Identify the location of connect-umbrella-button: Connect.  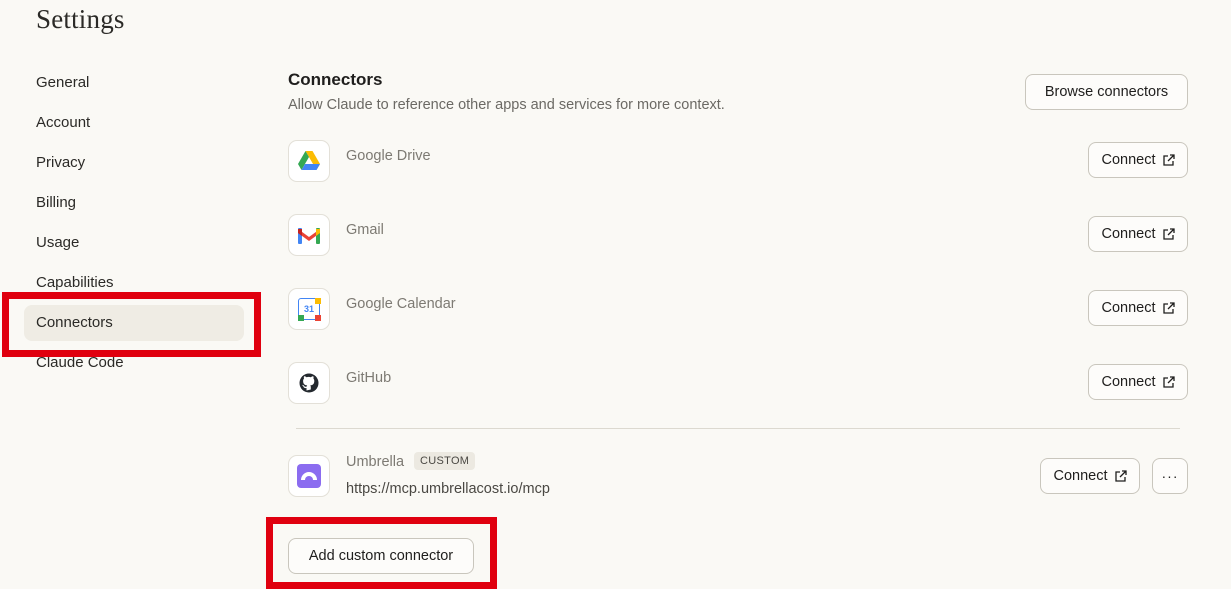
(1090, 476).